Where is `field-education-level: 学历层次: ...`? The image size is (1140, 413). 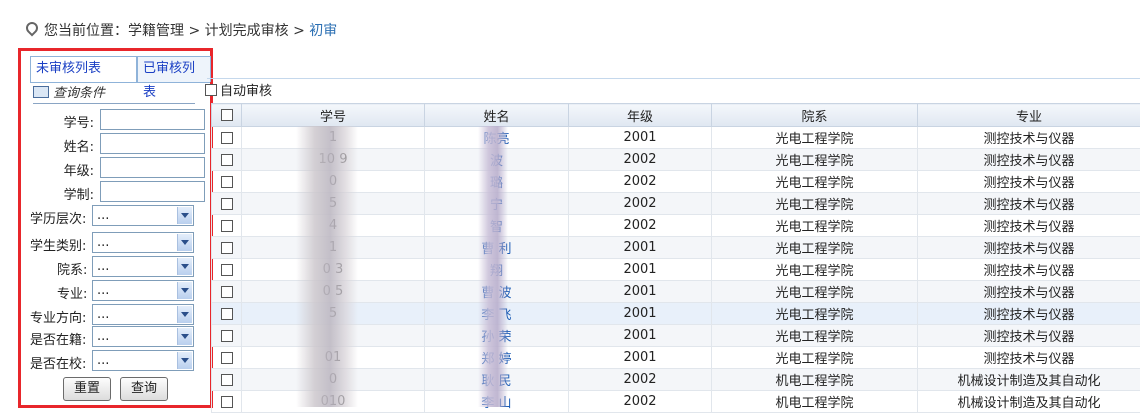 field-education-level: 学历层次: ... is located at coordinates (115, 216).